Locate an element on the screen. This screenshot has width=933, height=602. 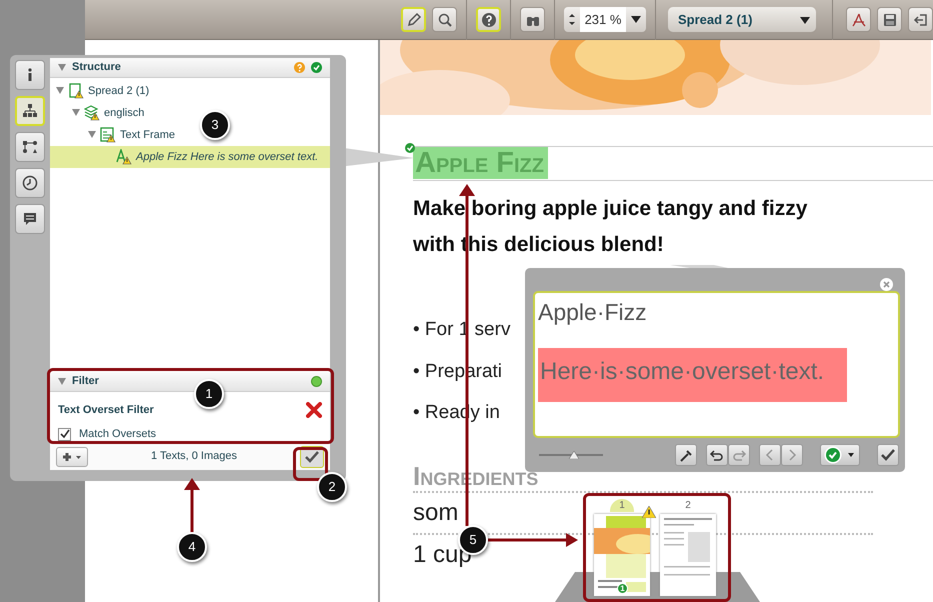
eyedropper-button is located at coordinates (686, 455).